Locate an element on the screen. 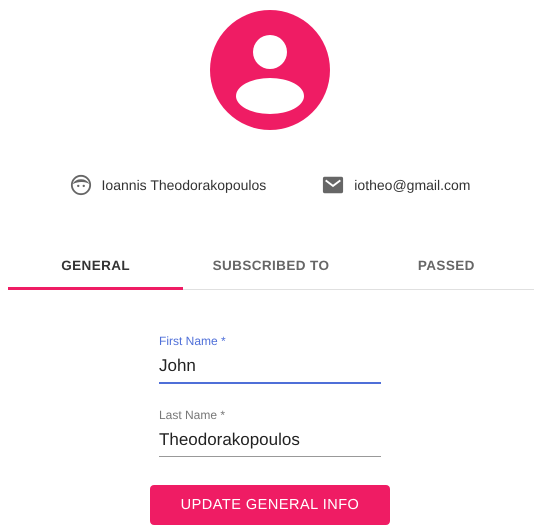  face-icon is located at coordinates (81, 185).